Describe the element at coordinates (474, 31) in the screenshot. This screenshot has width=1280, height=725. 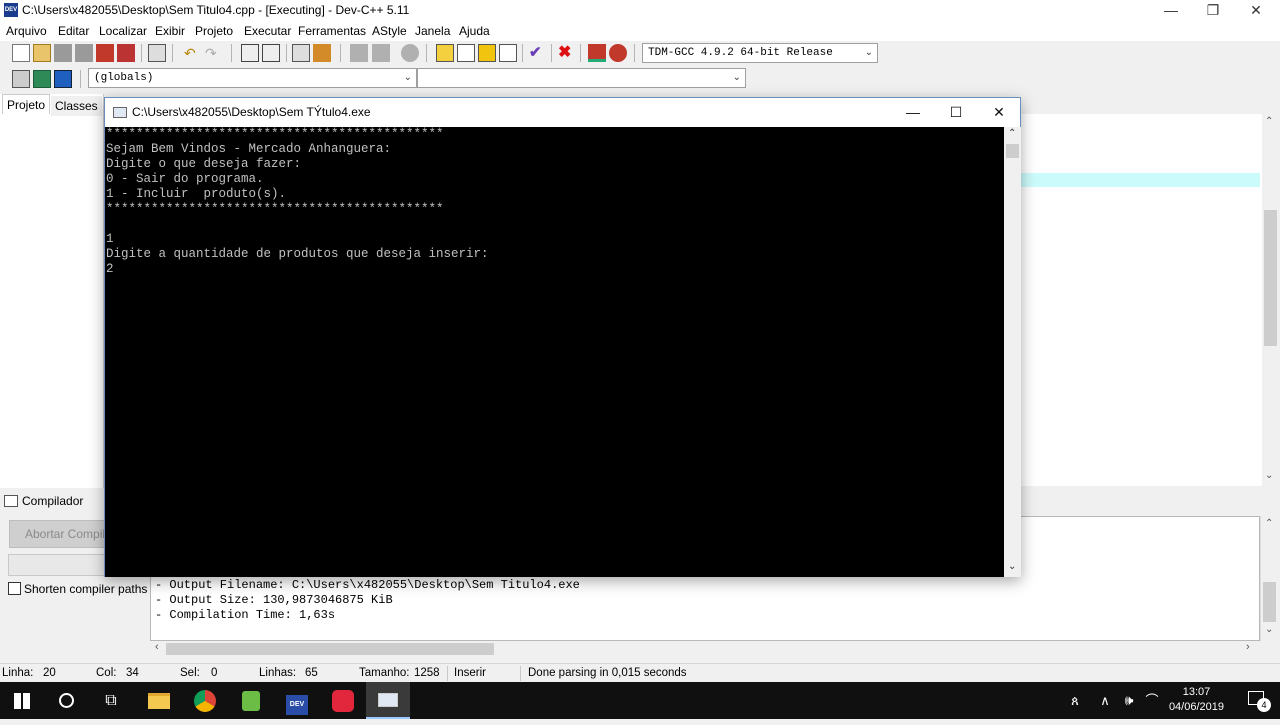
I see `menu-ajuda: Ajuda` at that location.